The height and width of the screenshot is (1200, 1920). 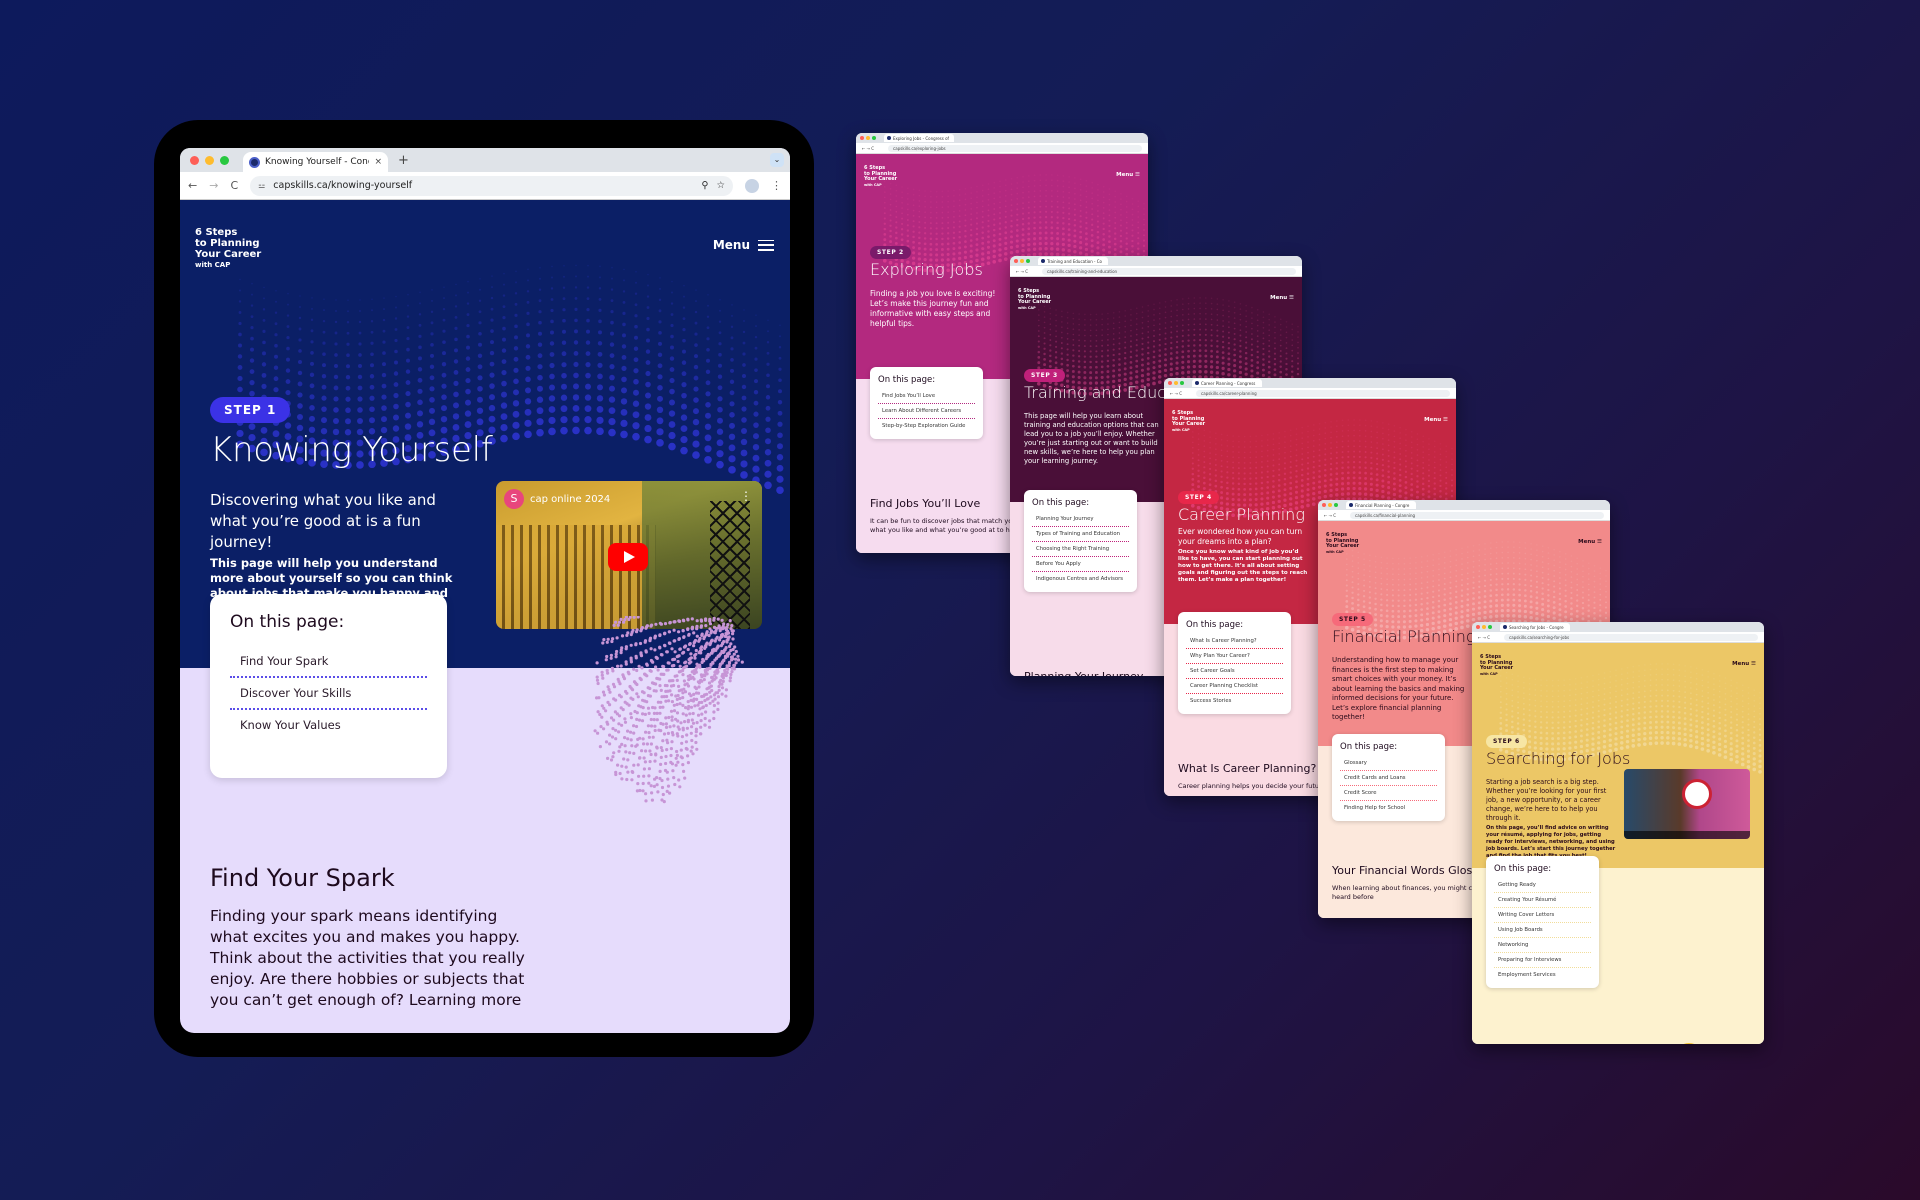 What do you see at coordinates (1234, 686) in the screenshot?
I see `toc-link: Career Planning Checklist` at bounding box center [1234, 686].